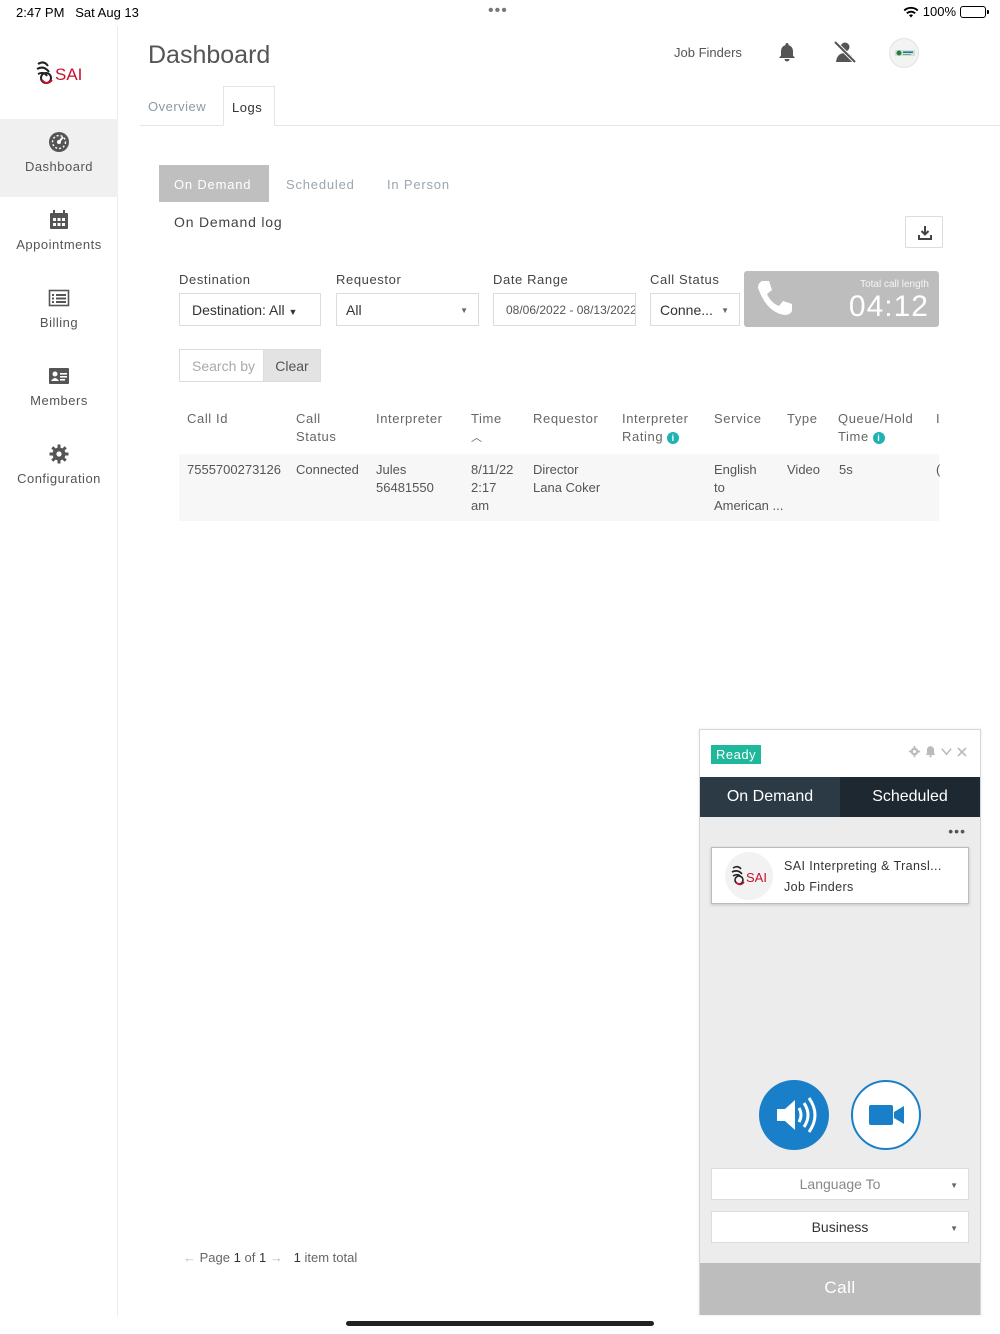 This screenshot has width=1000, height=1334. I want to click on sai-logo: SAI, so click(60, 73).